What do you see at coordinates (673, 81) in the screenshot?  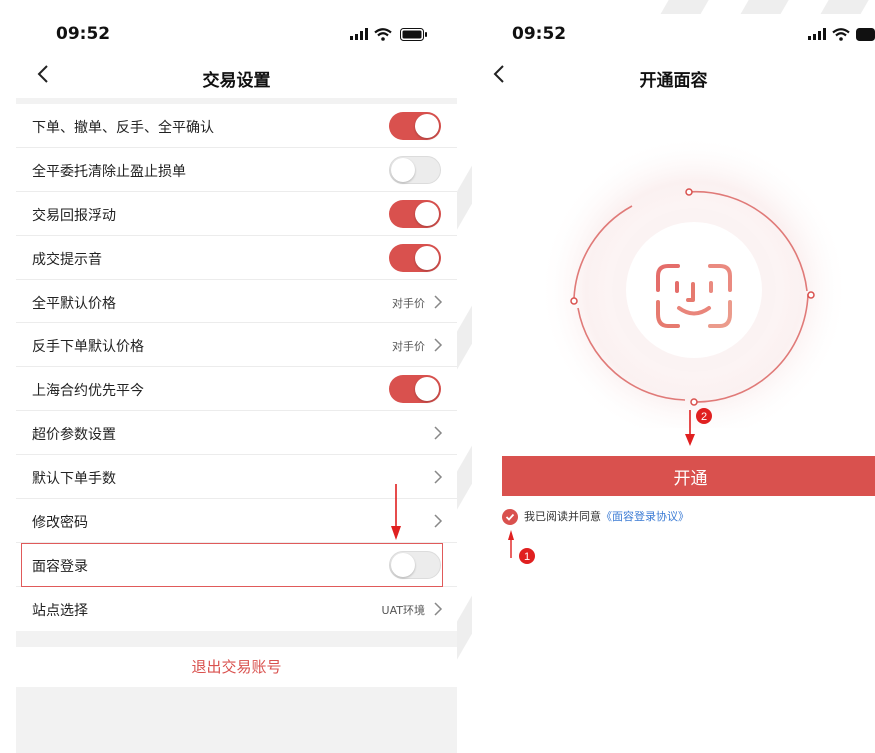 I see `page-title: 开通面容` at bounding box center [673, 81].